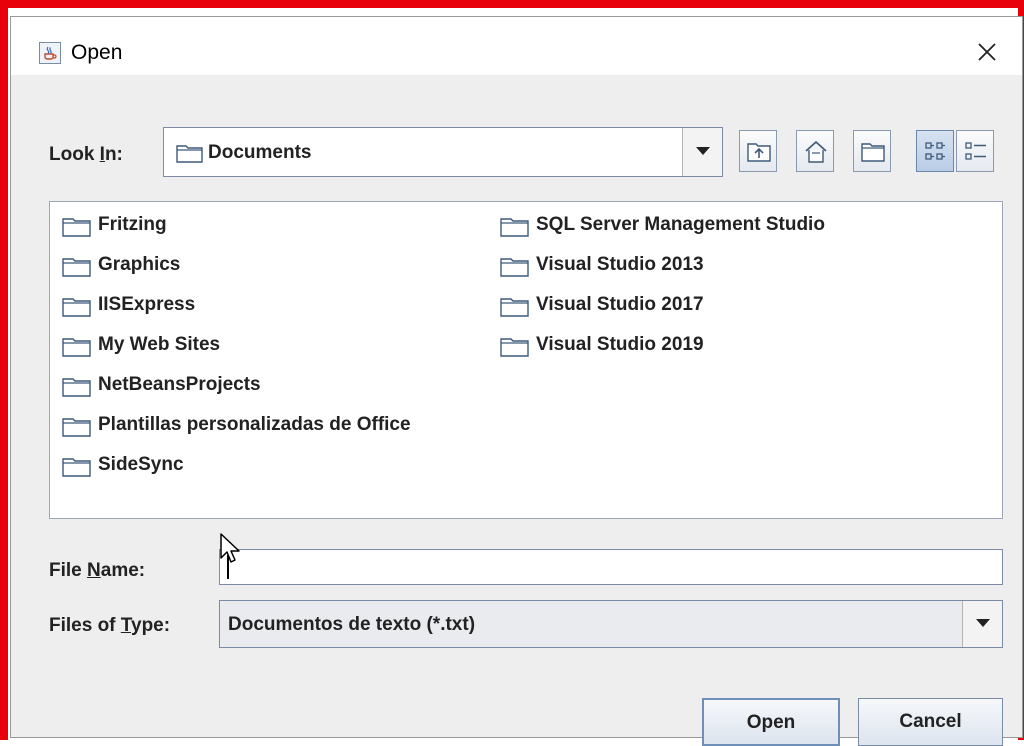 This screenshot has width=1024, height=746. I want to click on mouse-cursor-icon, so click(230, 548).